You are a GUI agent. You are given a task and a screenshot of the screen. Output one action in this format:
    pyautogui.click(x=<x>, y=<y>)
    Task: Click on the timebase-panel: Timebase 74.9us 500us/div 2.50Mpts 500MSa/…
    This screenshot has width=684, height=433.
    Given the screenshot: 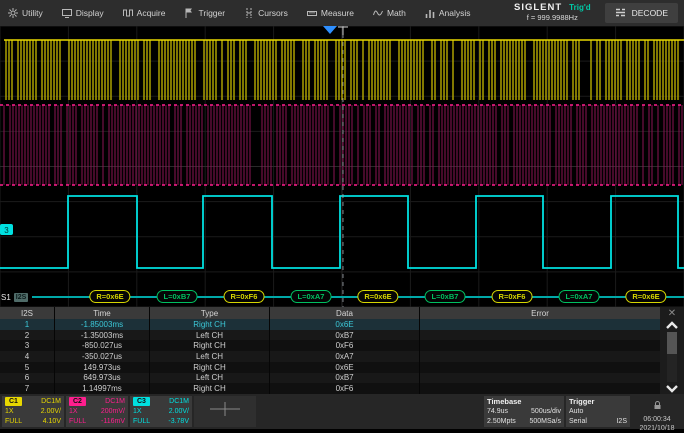 What is the action you would take?
    pyautogui.click(x=524, y=411)
    